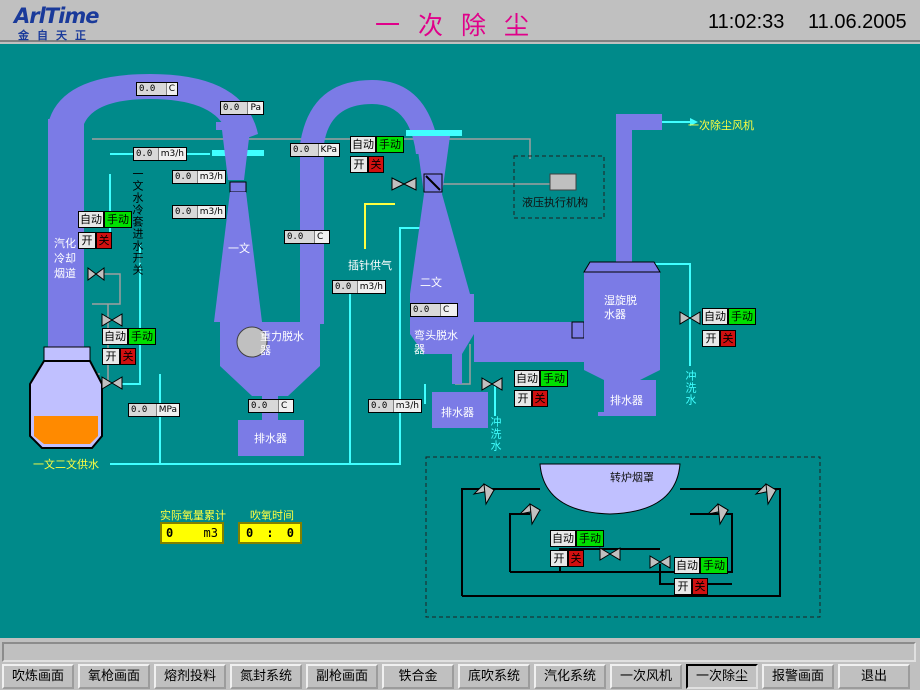 Image resolution: width=920 pixels, height=690 pixels. I want to click on wen1-throat, so click(236, 155).